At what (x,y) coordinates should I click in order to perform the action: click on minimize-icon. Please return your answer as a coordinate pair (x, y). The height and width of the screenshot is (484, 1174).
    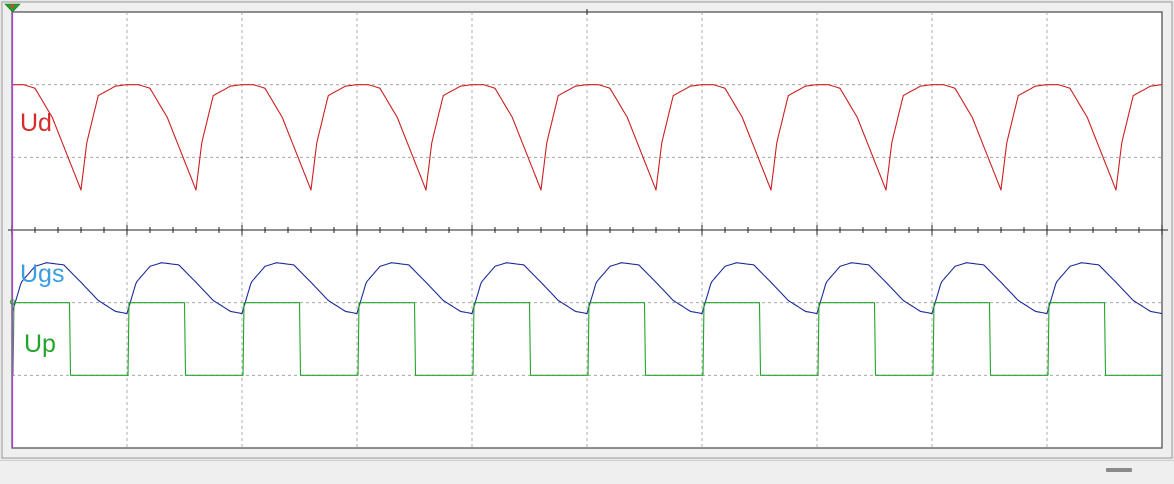
    Looking at the image, I should click on (1119, 470).